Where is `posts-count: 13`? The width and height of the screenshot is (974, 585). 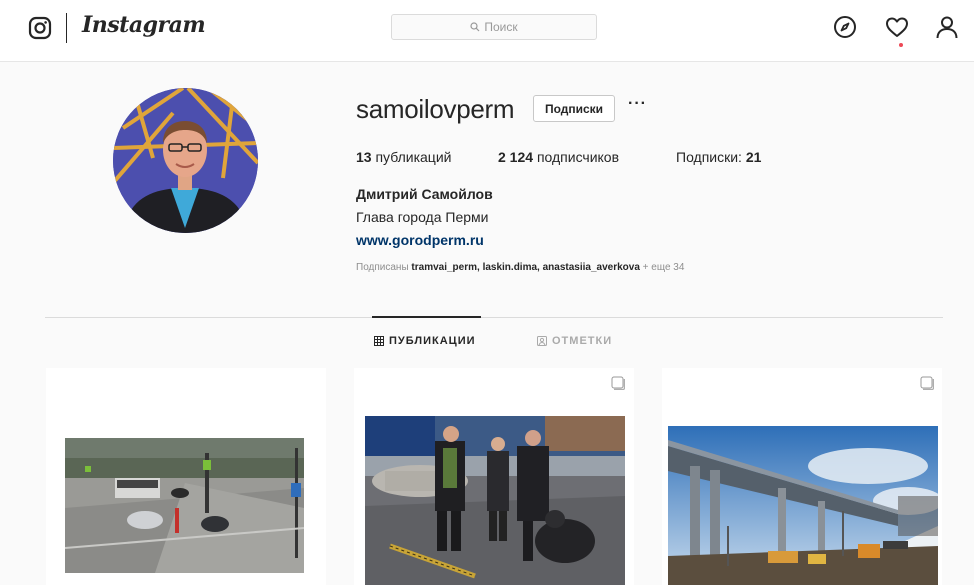
posts-count: 13 is located at coordinates (364, 157).